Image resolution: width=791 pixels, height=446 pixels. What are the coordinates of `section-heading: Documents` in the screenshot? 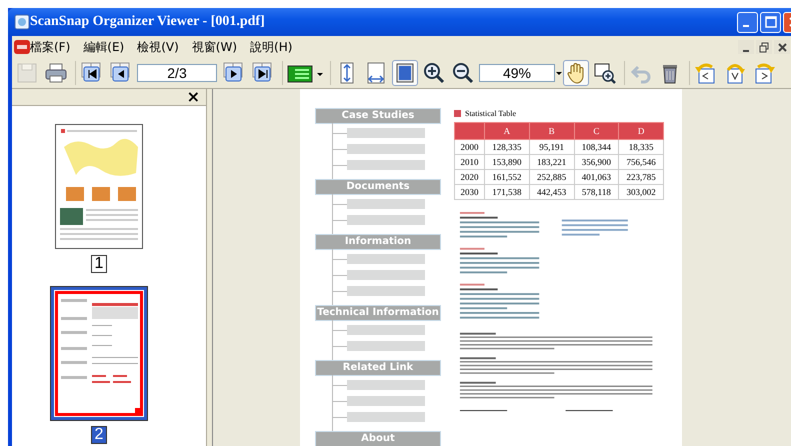 It's located at (378, 187).